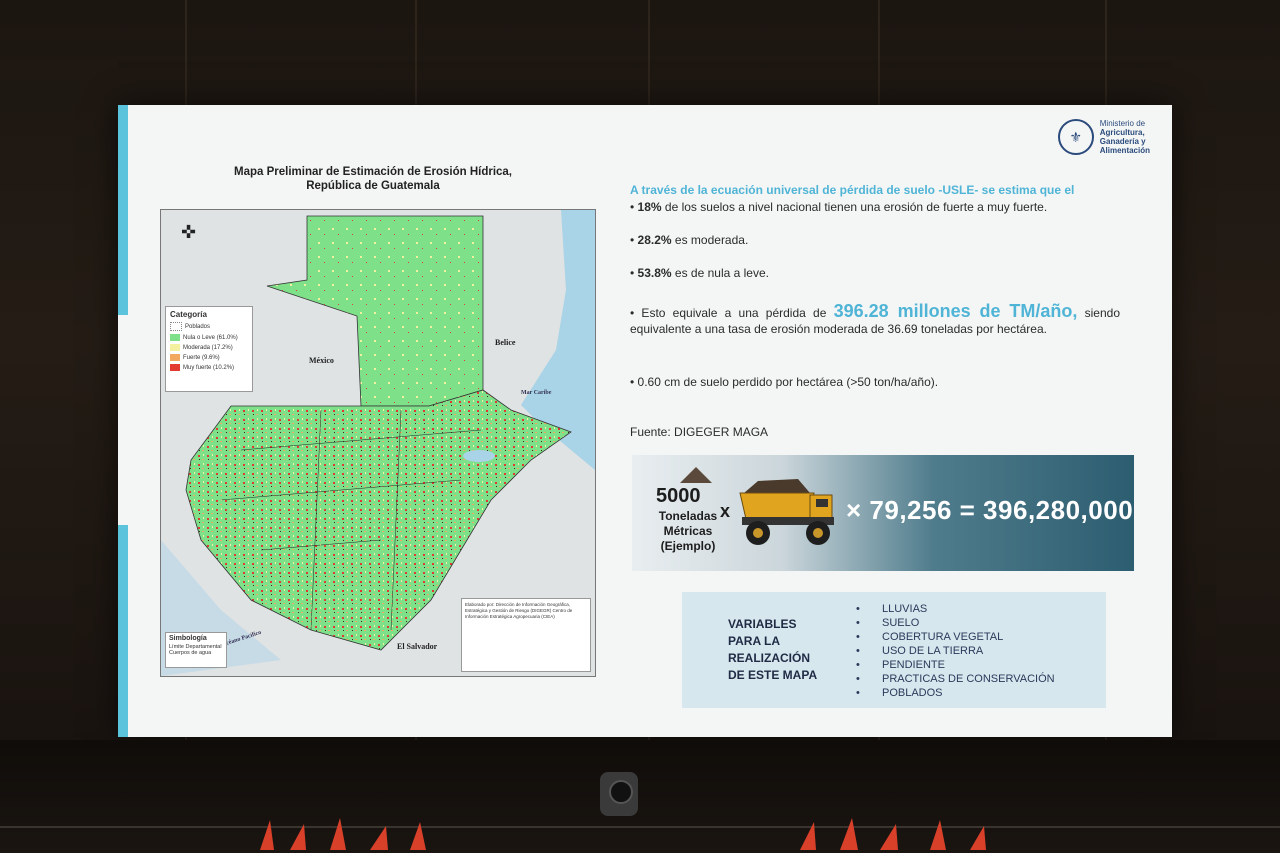 The width and height of the screenshot is (1280, 853). Describe the element at coordinates (699, 273) in the screenshot. I see `bullet-53: • 53.8% es de nula a leve.` at that location.